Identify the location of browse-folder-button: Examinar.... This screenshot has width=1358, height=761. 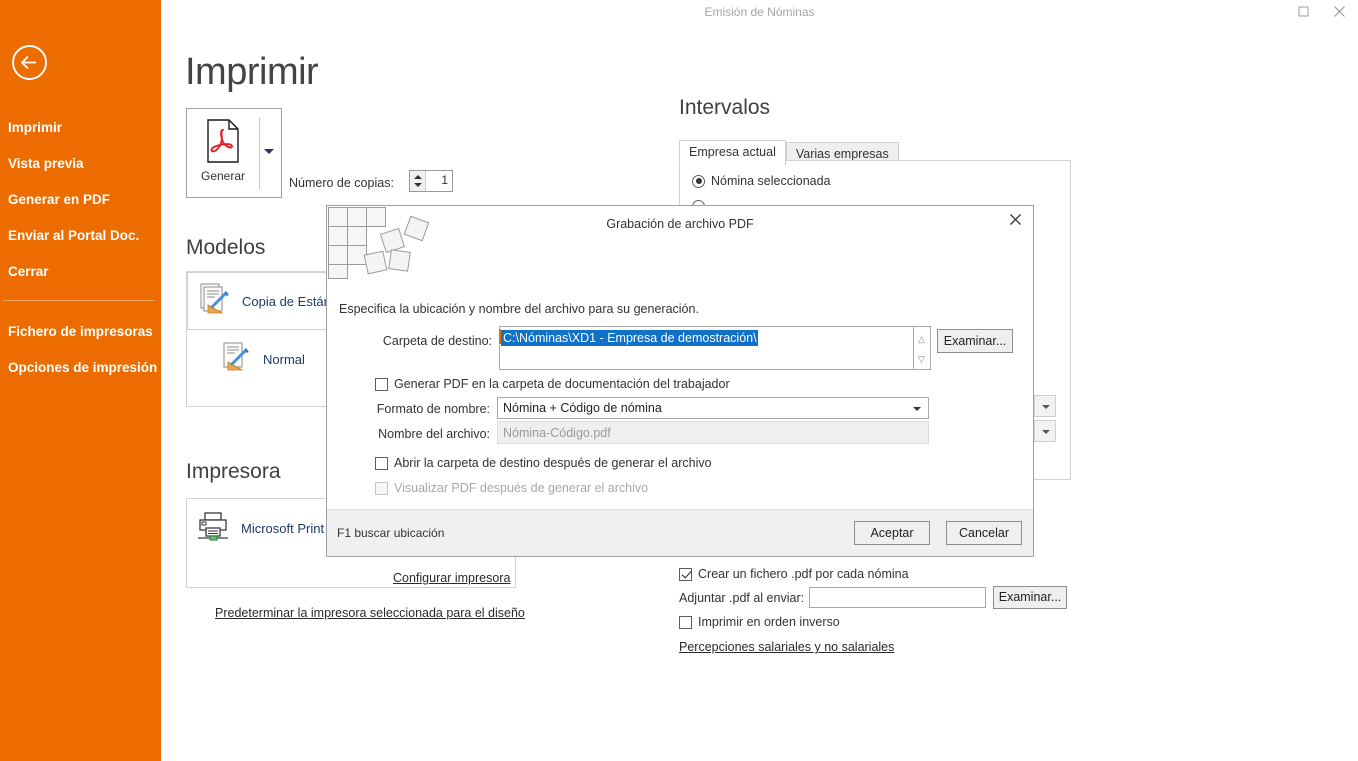
(975, 341).